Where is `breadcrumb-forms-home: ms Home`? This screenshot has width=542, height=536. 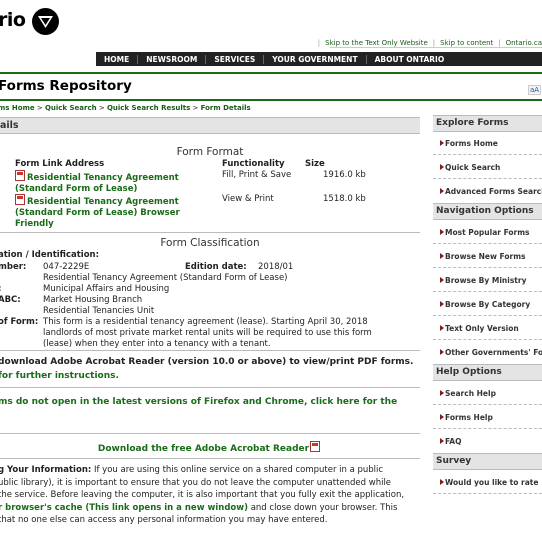
breadcrumb-forms-home: ms Home is located at coordinates (17, 108).